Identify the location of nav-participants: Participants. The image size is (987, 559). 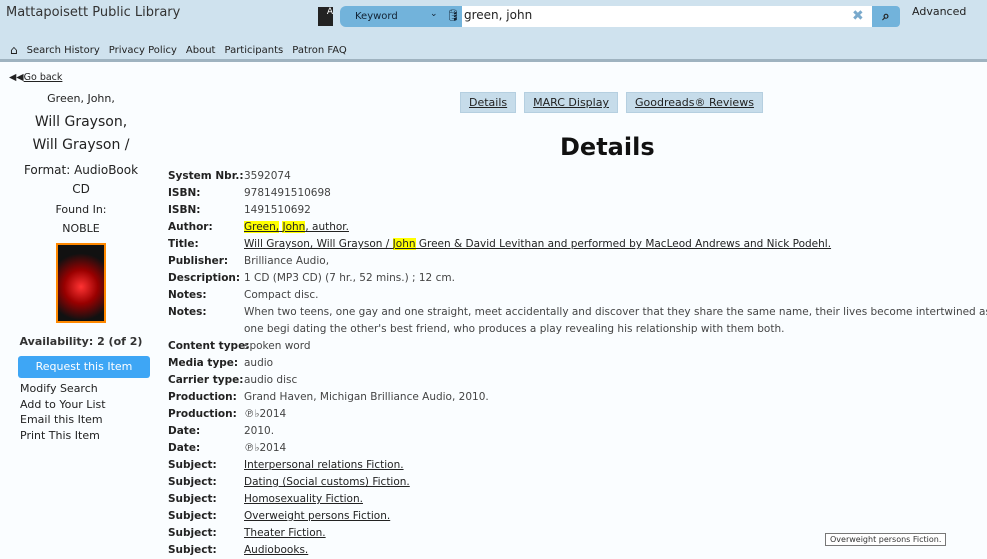
(253, 50).